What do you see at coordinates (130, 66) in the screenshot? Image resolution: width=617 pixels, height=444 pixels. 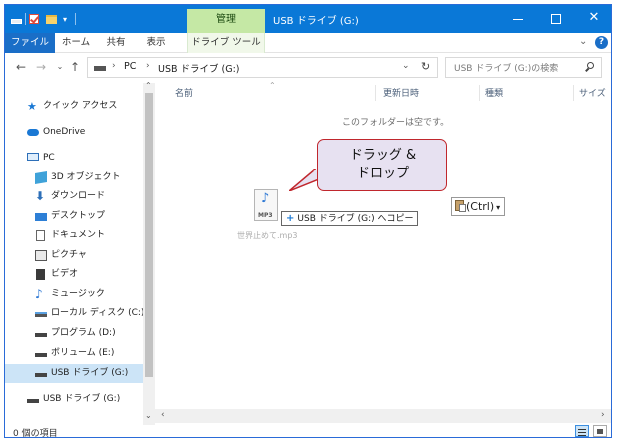 I see `breadcrumb-pc: PC` at bounding box center [130, 66].